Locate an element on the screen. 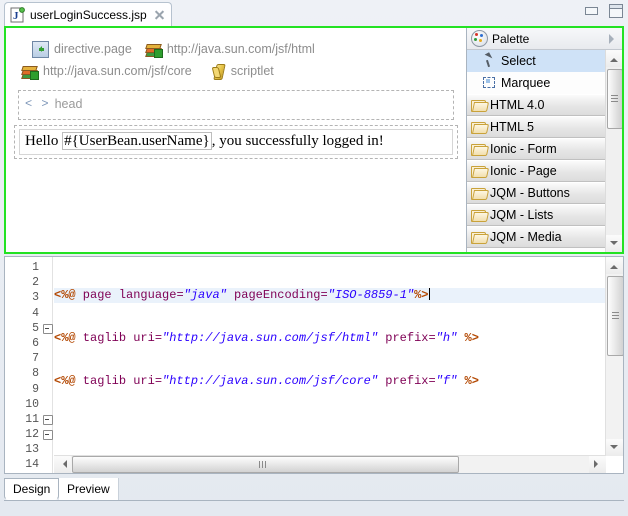 This screenshot has width=628, height=516. scroll-right-arrow-icon is located at coordinates (597, 464).